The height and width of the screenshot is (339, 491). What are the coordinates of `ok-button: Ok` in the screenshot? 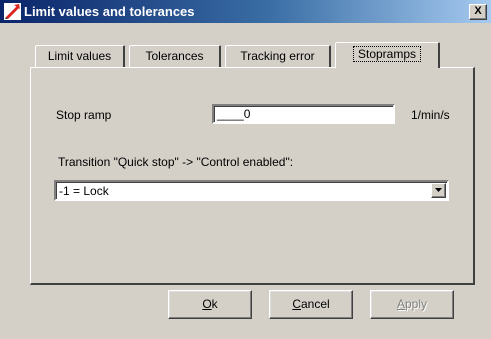 It's located at (210, 304).